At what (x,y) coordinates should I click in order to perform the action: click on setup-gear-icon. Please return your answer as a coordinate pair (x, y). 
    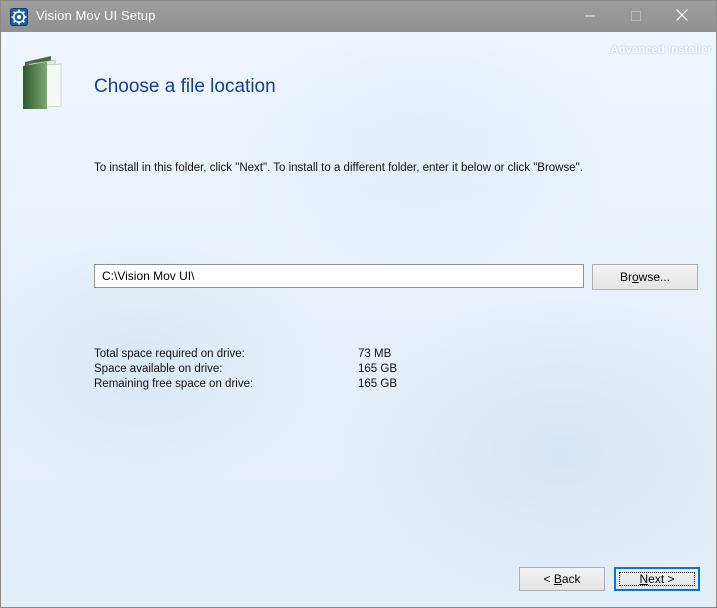
    Looking at the image, I should click on (19, 17).